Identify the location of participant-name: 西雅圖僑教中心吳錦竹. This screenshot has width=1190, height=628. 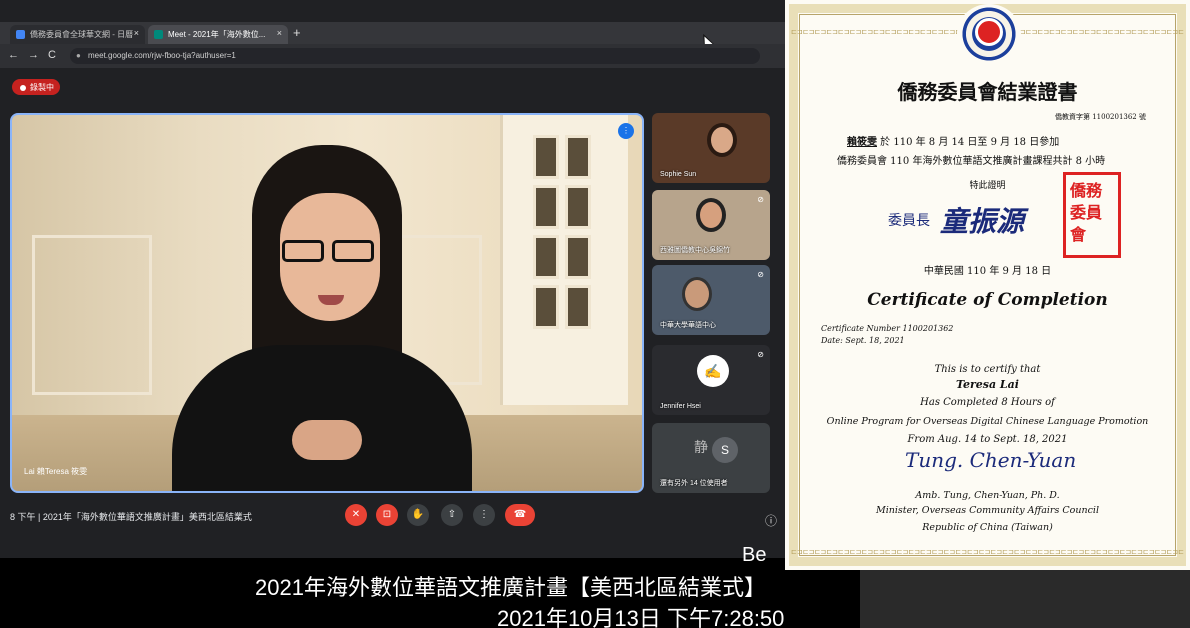
(695, 250).